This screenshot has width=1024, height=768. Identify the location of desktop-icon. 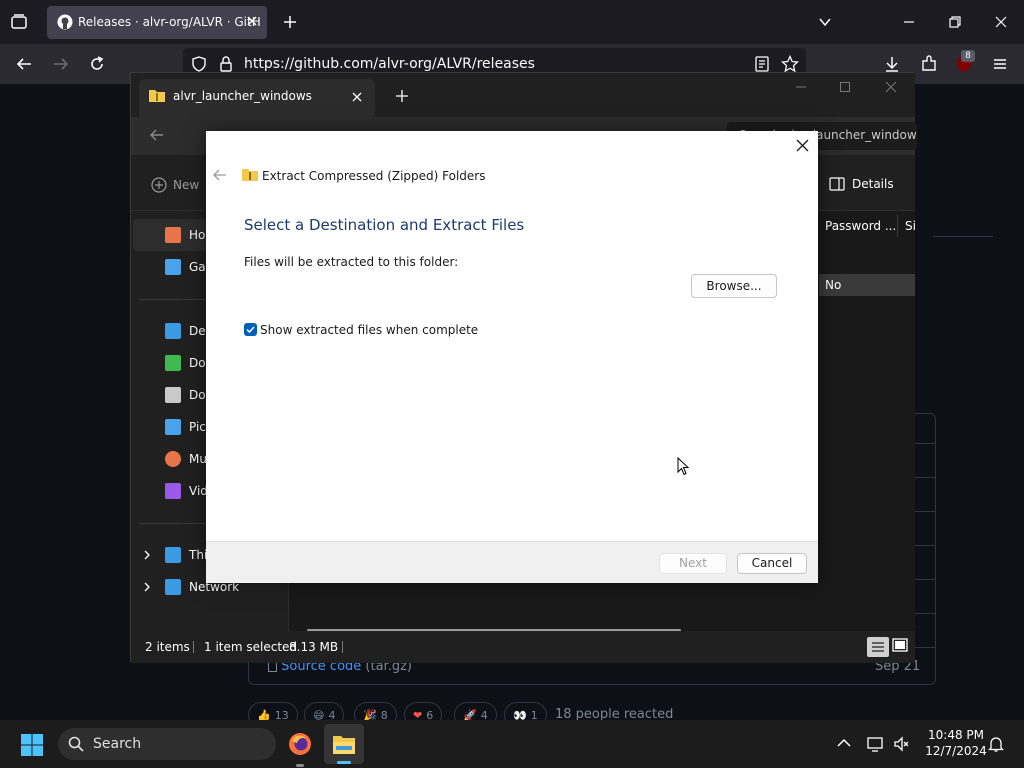
(173, 331).